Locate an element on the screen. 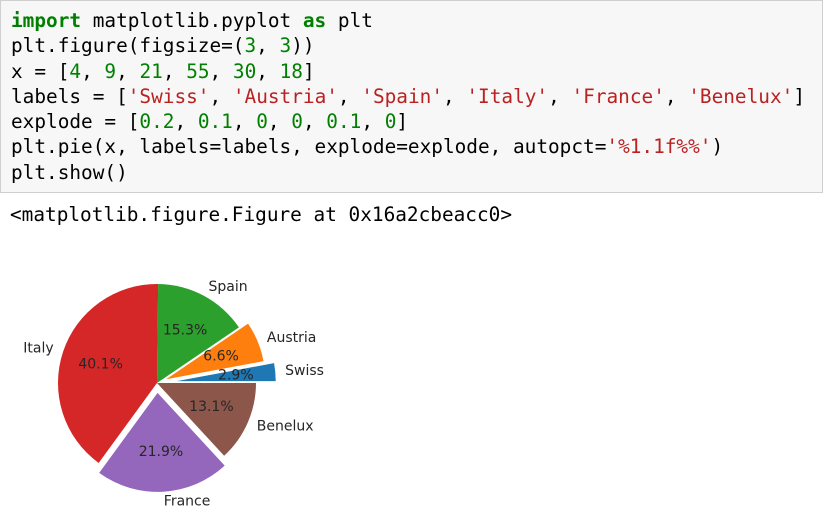 The image size is (825, 517). code-token: 55 is located at coordinates (198, 71).